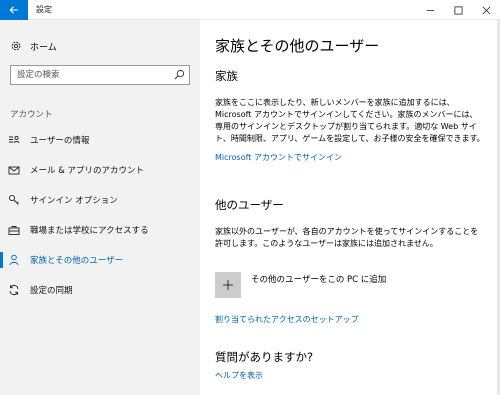 This screenshot has height=395, width=500. I want to click on sidebar-item-your-info: ユーザーの情報, so click(100, 140).